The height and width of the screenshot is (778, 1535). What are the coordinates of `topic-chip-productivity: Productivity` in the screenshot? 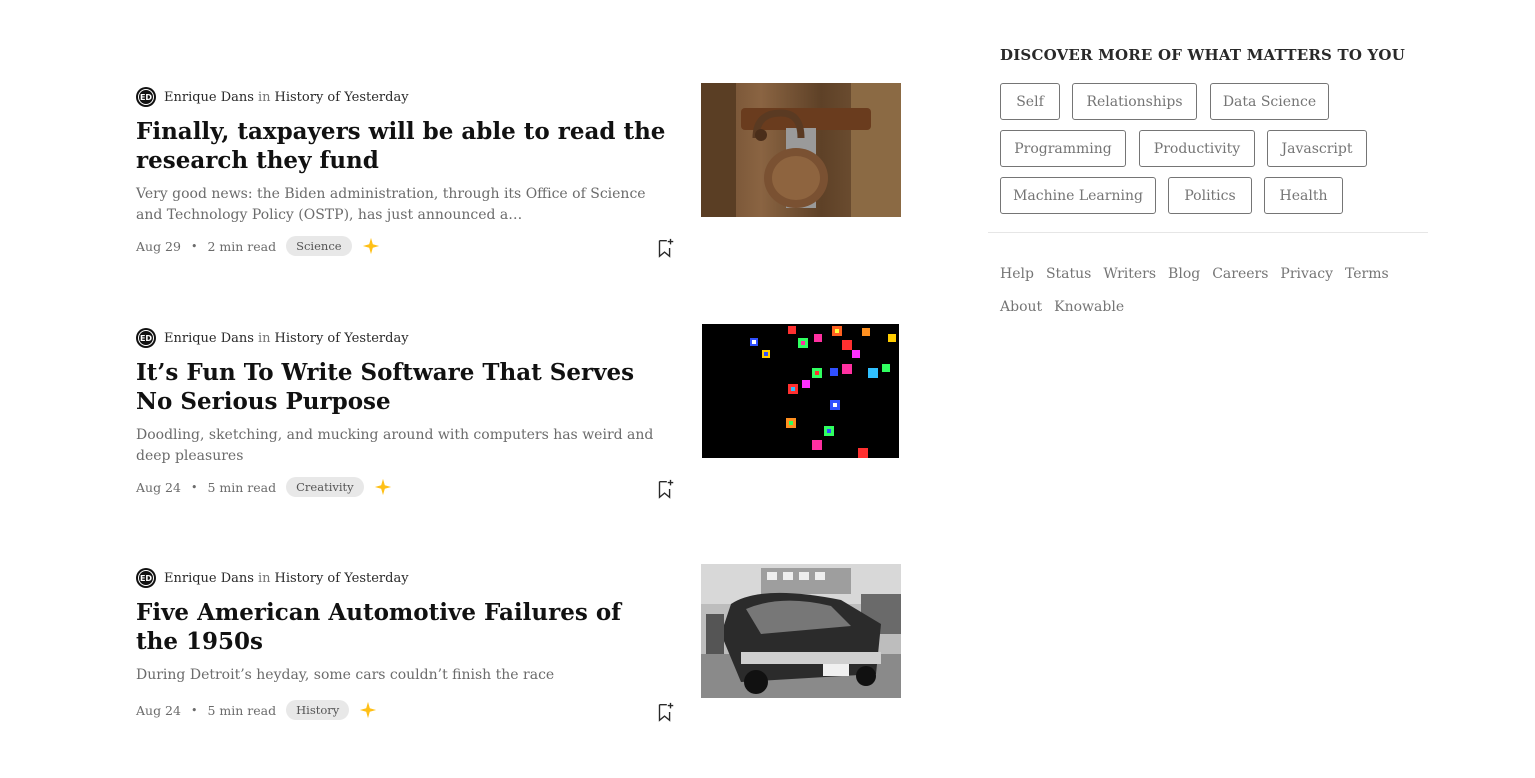 It's located at (1197, 148).